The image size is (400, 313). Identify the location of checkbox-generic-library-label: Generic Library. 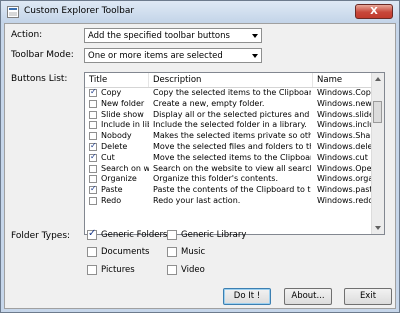
(214, 235).